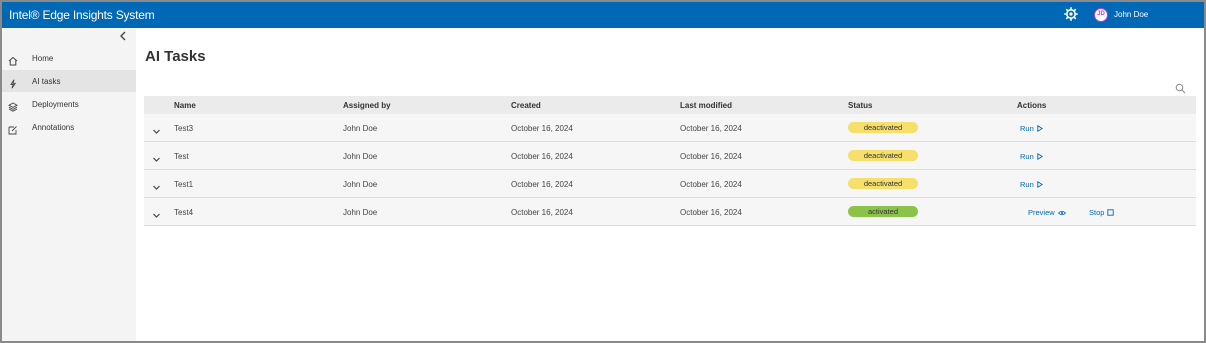 The image size is (1206, 343). Describe the element at coordinates (69, 81) in the screenshot. I see `sidebar-item-ai-tasks: AI tasks` at that location.